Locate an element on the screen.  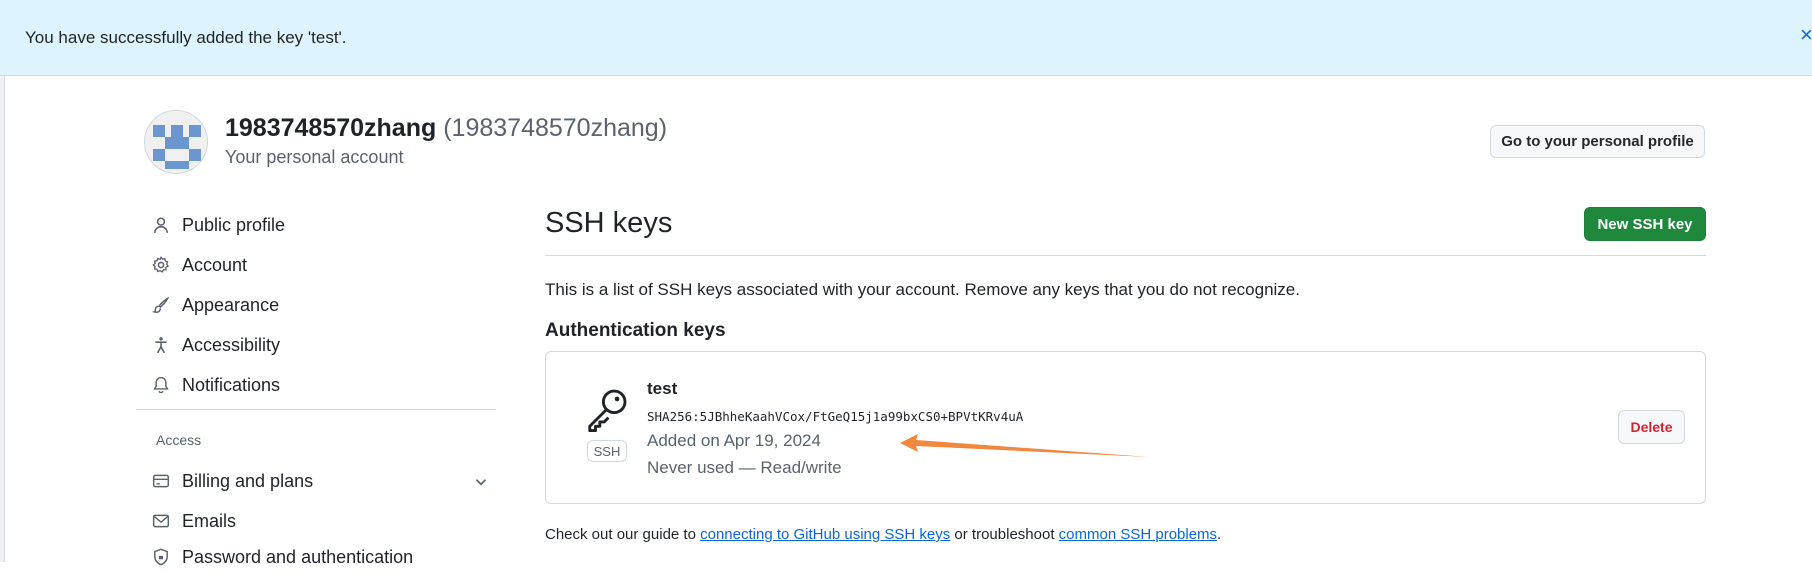
footer-middle: or troubleshoot is located at coordinates (1004, 534).